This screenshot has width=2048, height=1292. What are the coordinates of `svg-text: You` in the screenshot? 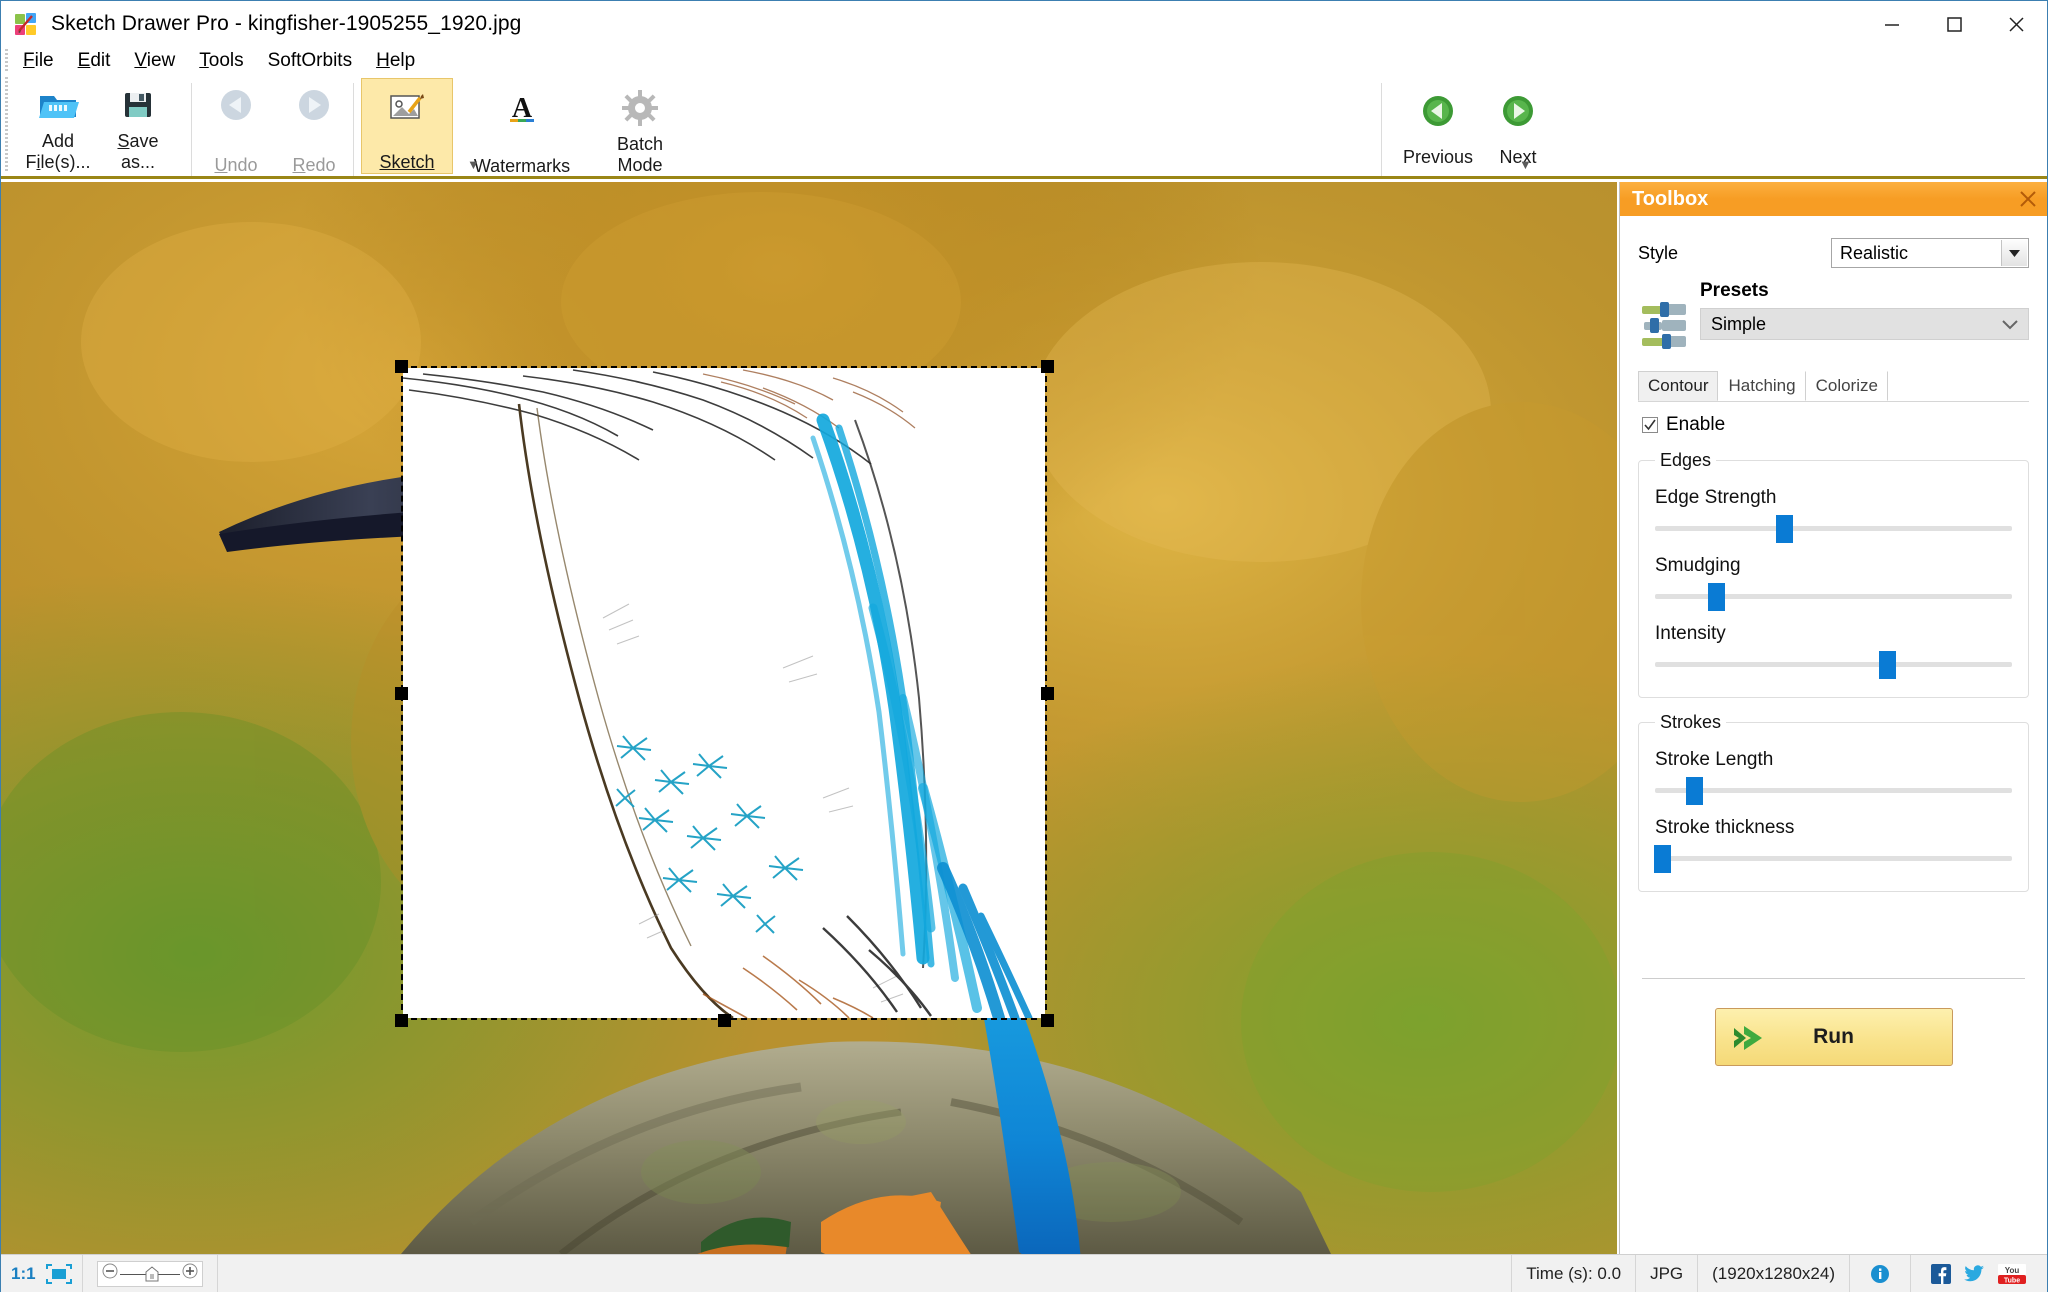 It's located at (2012, 1270).